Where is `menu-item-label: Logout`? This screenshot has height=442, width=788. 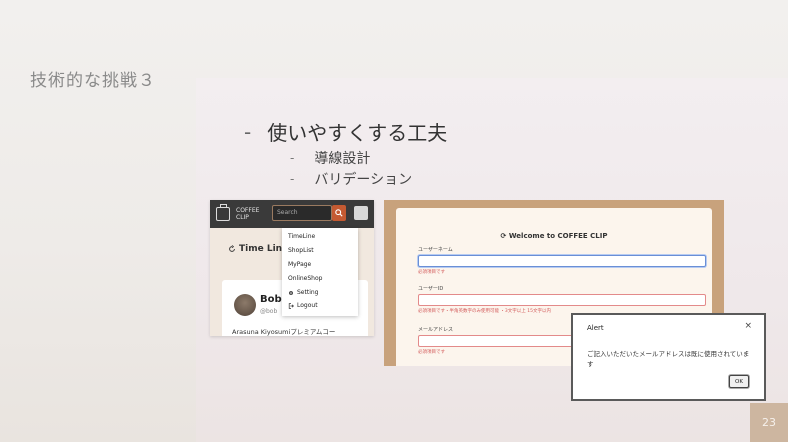 menu-item-label: Logout is located at coordinates (307, 305).